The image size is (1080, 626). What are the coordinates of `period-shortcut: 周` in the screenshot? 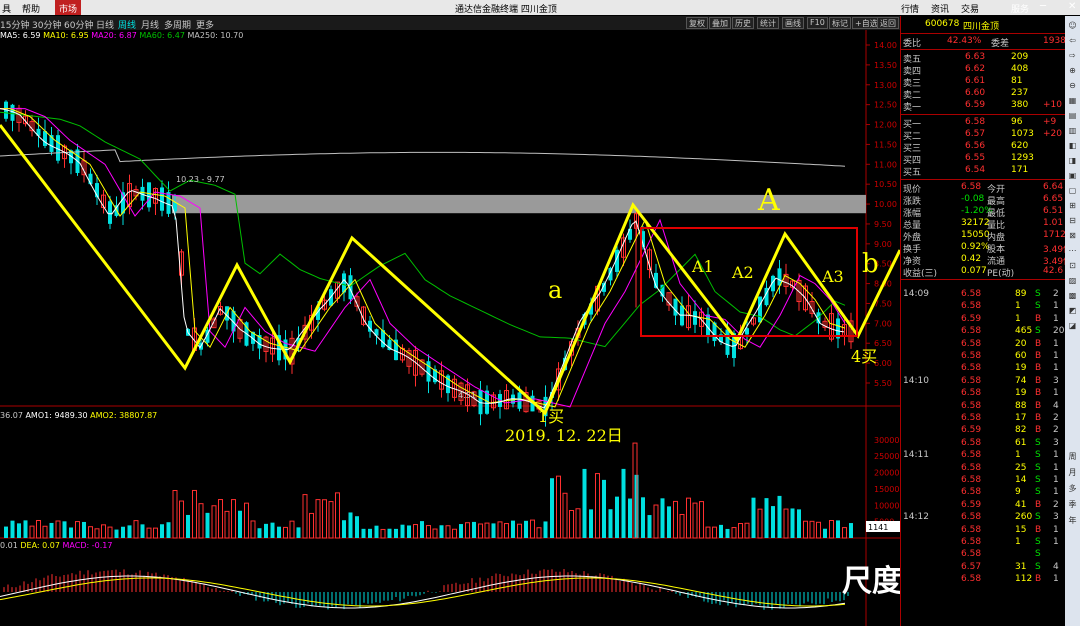 It's located at (1072, 456).